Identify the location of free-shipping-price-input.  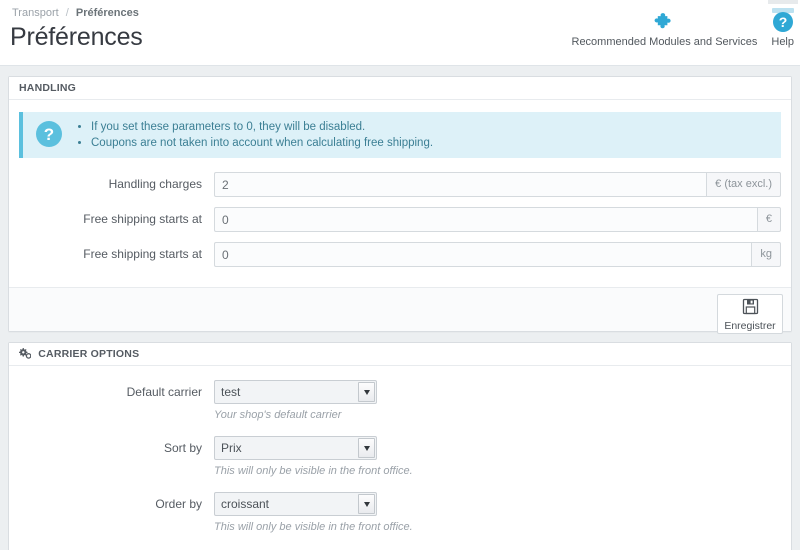
(485, 219).